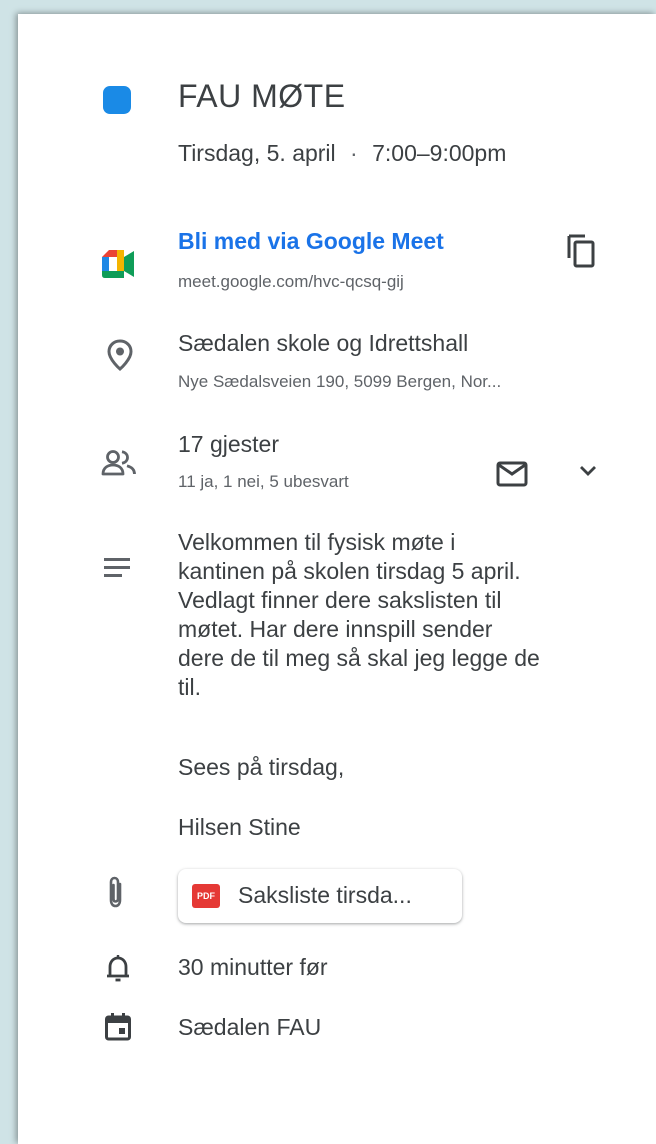  What do you see at coordinates (115, 892) in the screenshot?
I see `paperclip-icon` at bounding box center [115, 892].